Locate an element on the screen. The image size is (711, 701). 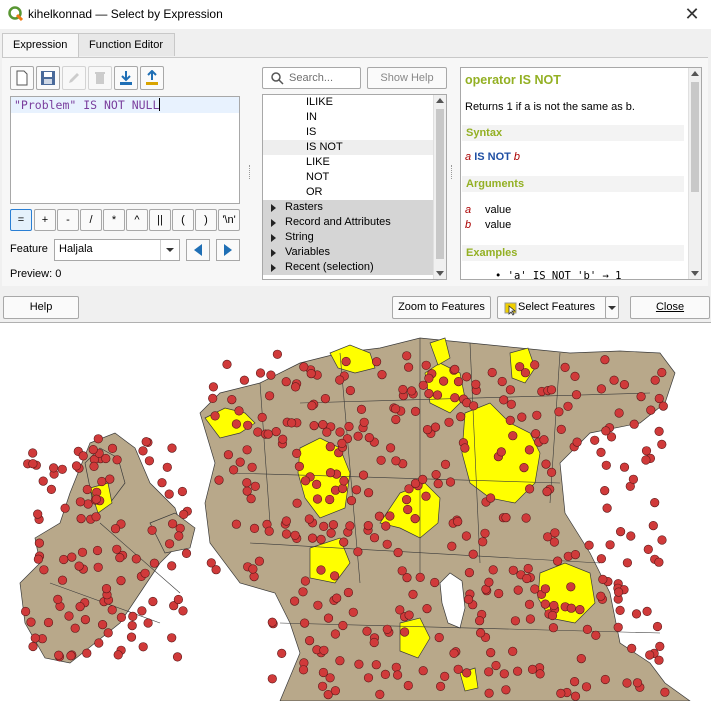
operator-equals-button: = is located at coordinates (21, 220).